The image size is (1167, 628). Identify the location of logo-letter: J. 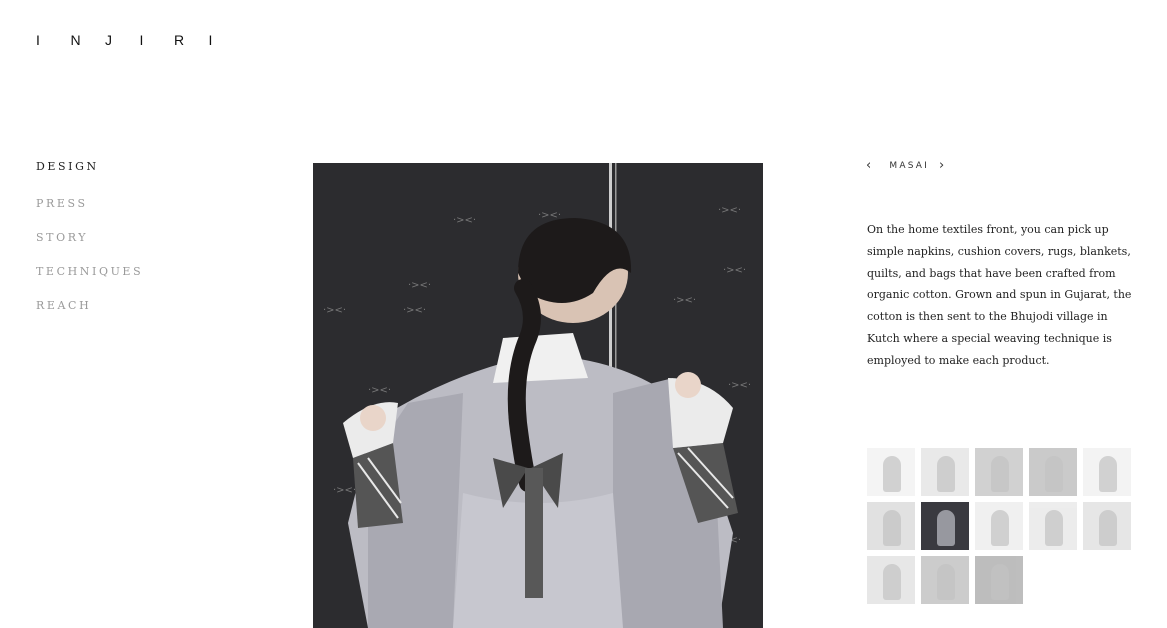
(108, 40).